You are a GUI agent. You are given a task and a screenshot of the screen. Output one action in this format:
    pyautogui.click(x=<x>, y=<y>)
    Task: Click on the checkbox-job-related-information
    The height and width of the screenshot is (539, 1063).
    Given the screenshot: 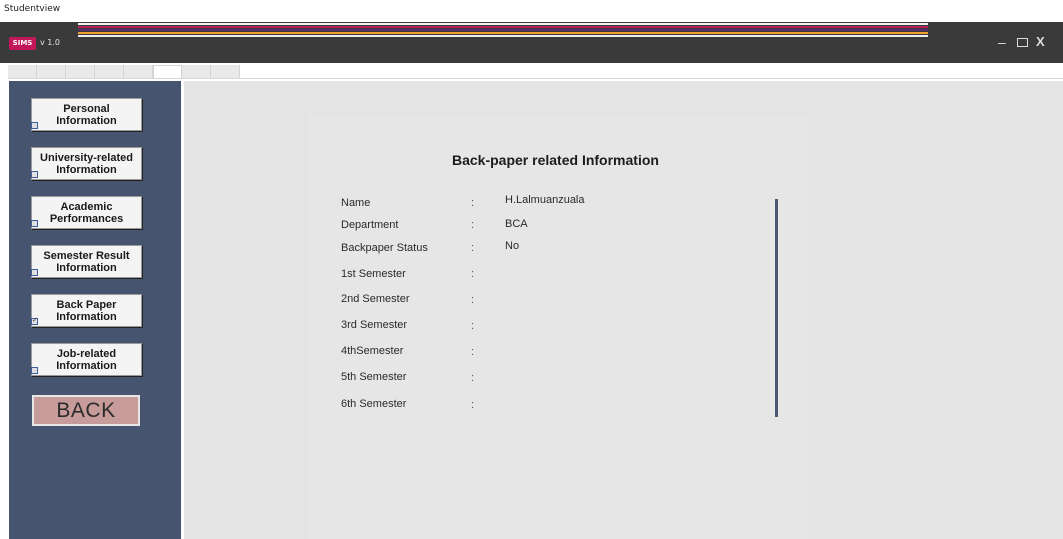 What is the action you would take?
    pyautogui.click(x=34, y=370)
    